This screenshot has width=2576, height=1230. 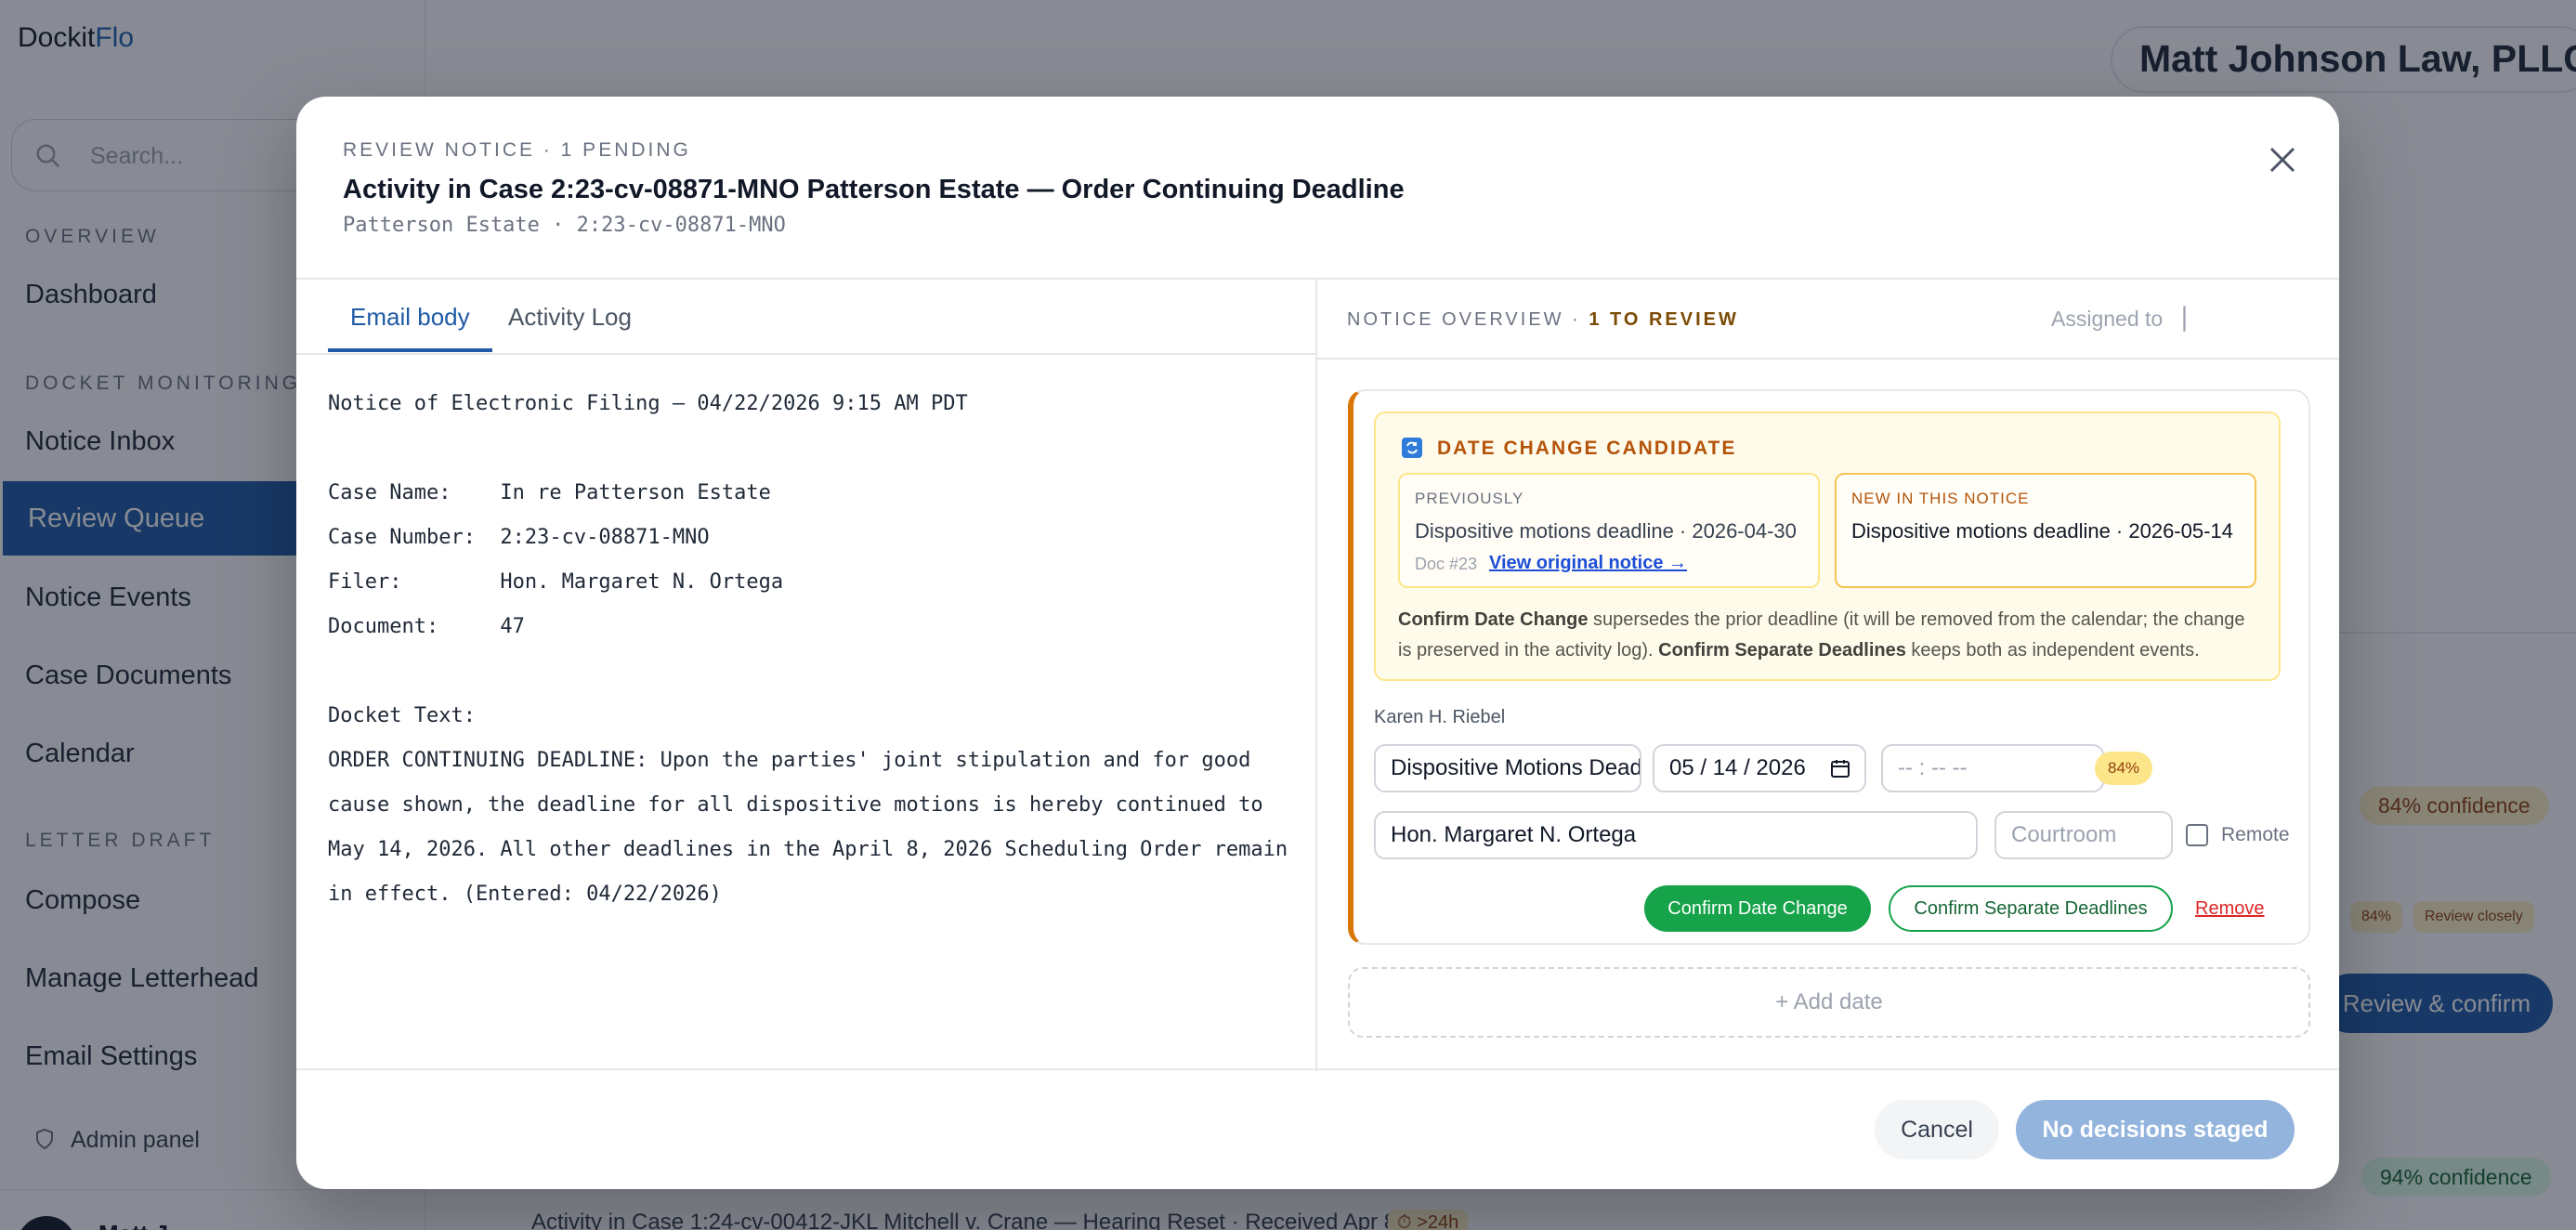 I want to click on confidence-badge: 84%, so click(x=2124, y=768).